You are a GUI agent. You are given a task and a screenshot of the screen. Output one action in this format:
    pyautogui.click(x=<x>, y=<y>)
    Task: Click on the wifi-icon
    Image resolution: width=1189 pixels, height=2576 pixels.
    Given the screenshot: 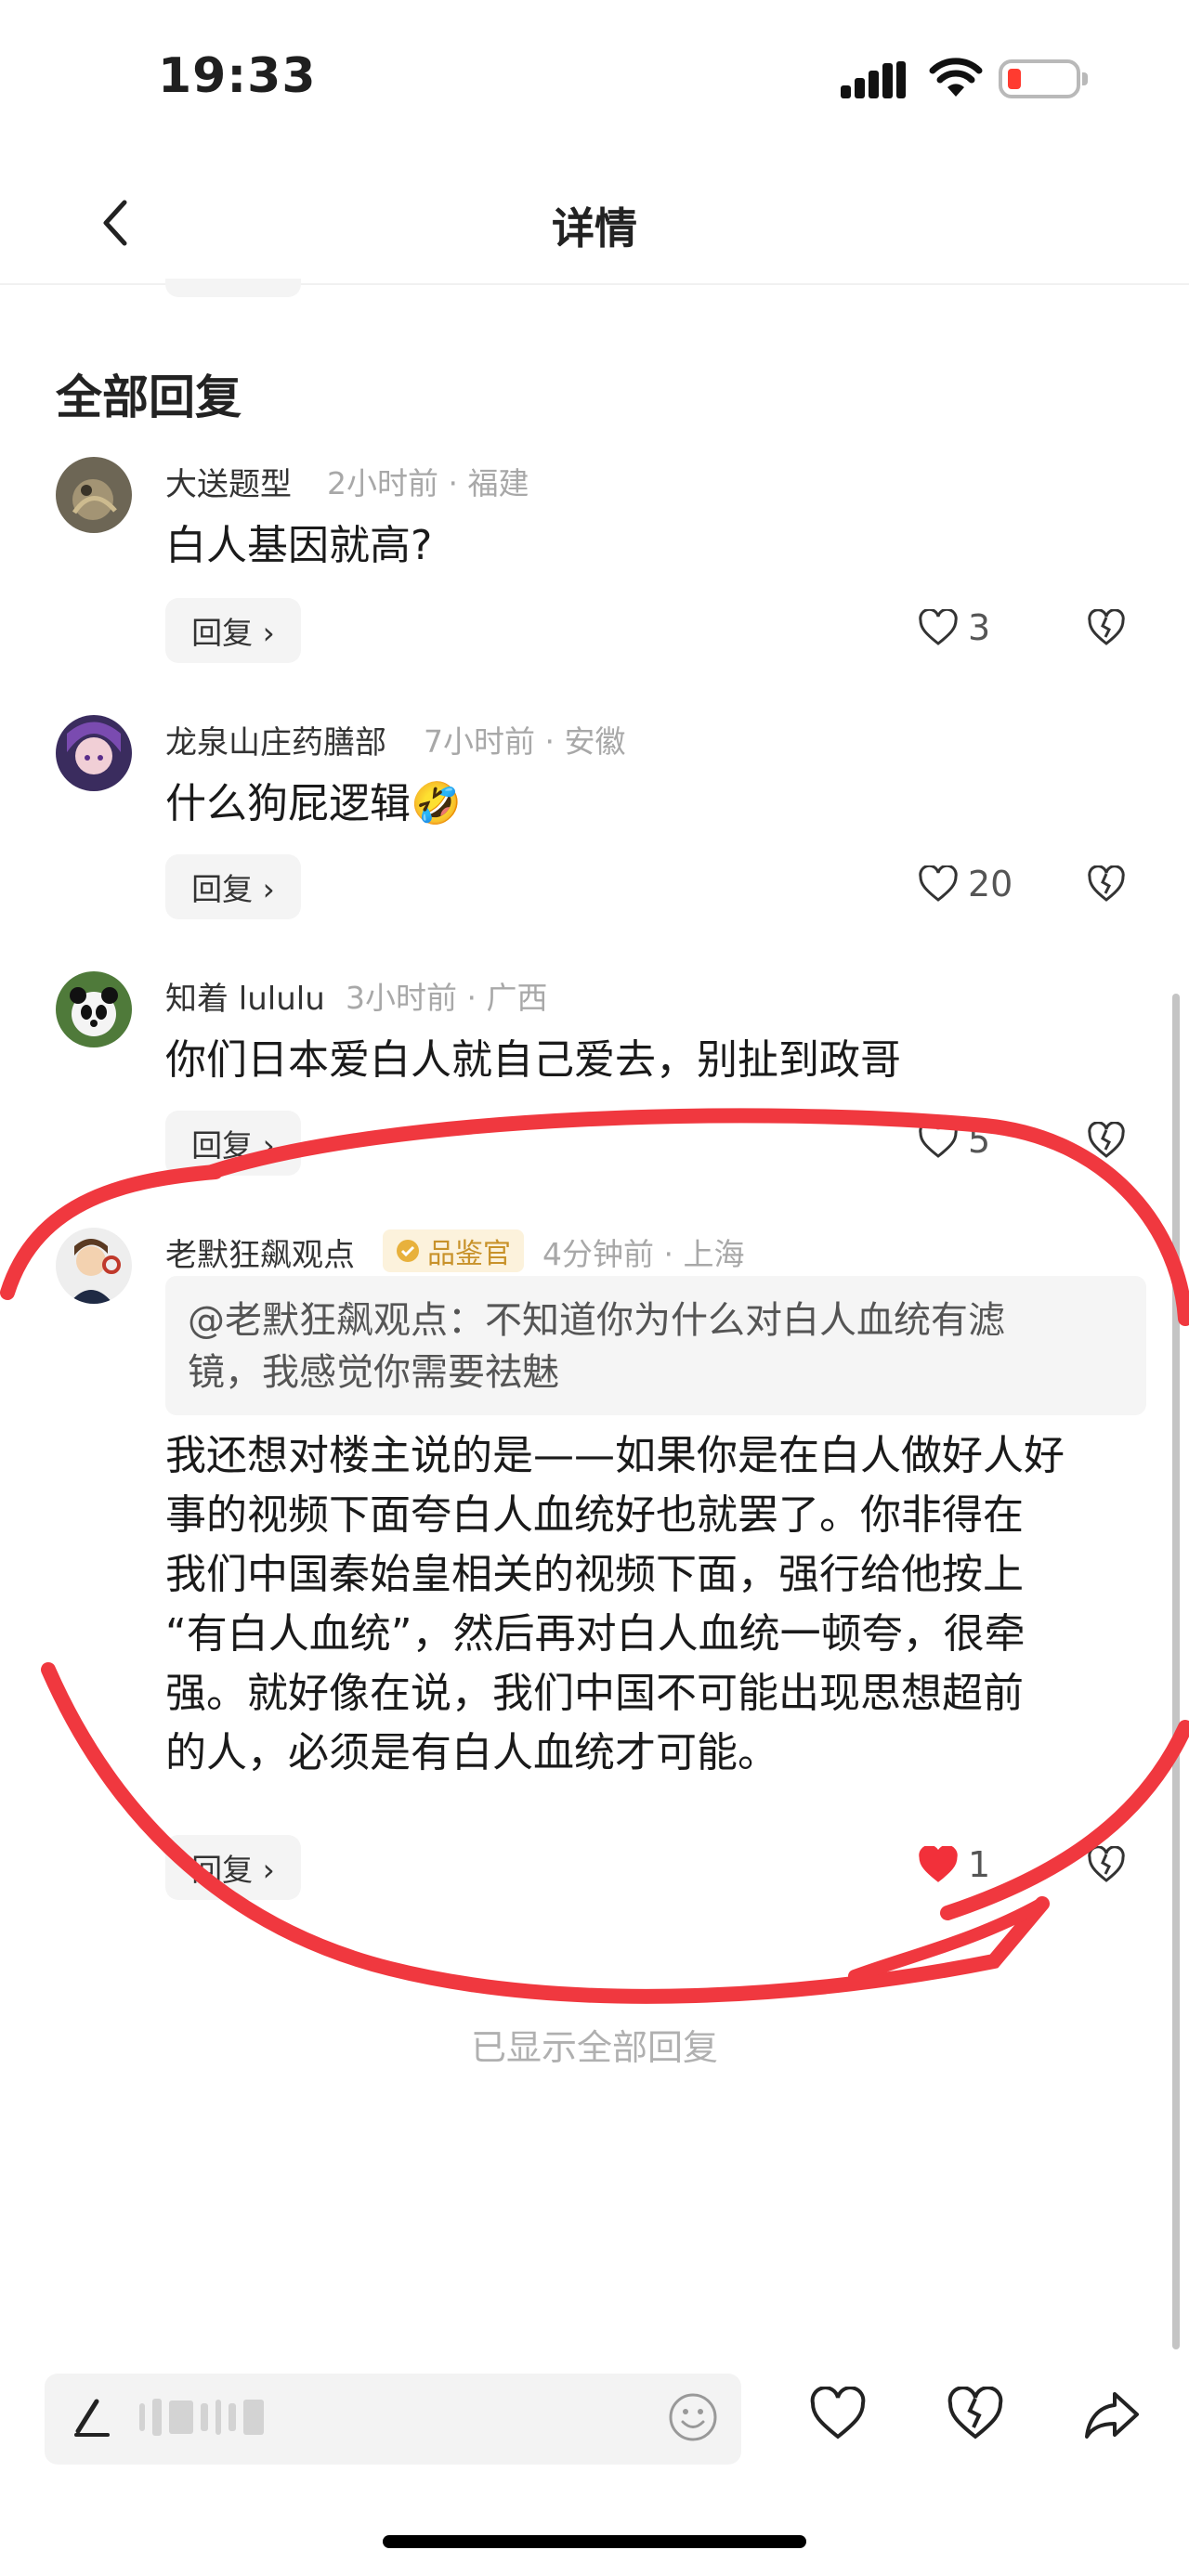 What is the action you would take?
    pyautogui.click(x=956, y=78)
    